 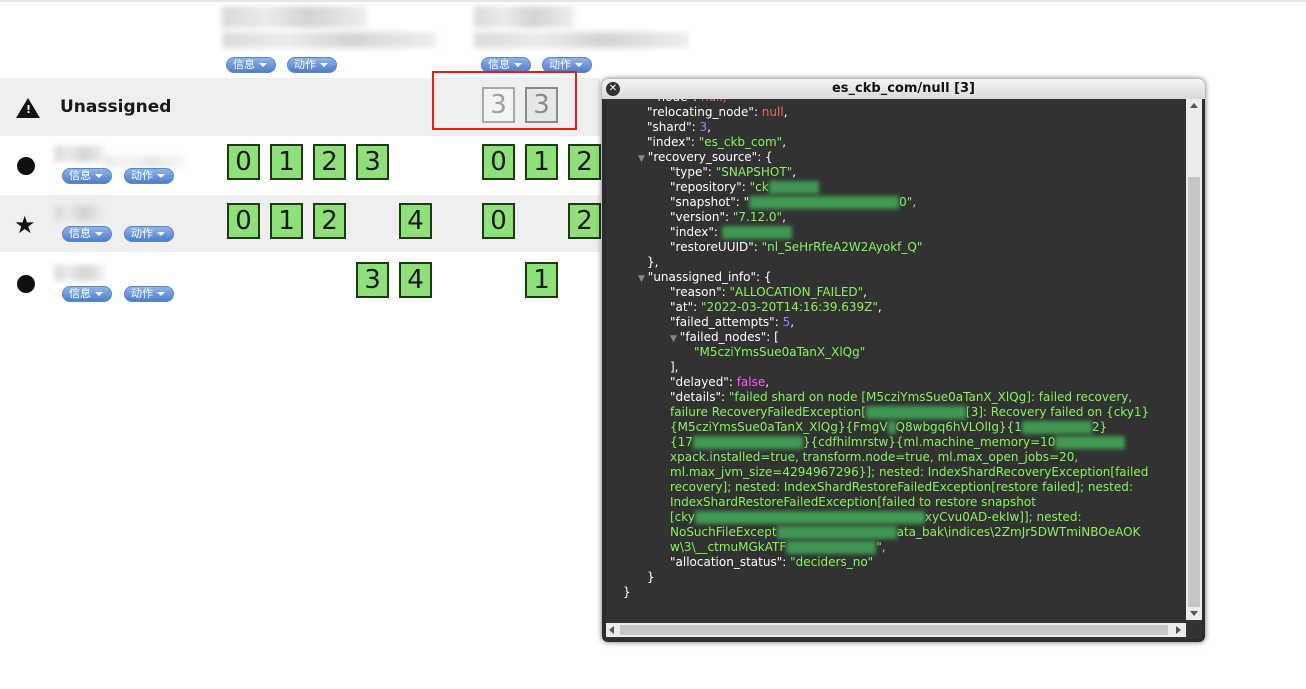 I want to click on json-line: "relocating_node": null,, so click(x=717, y=112).